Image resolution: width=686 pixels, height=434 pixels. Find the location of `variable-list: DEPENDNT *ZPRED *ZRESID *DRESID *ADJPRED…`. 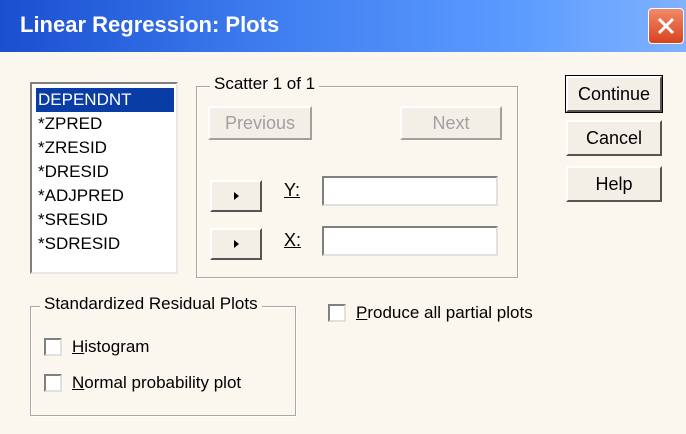

variable-list: DEPENDNT *ZPRED *ZRESID *DRESID *ADJPRED… is located at coordinates (104, 178).